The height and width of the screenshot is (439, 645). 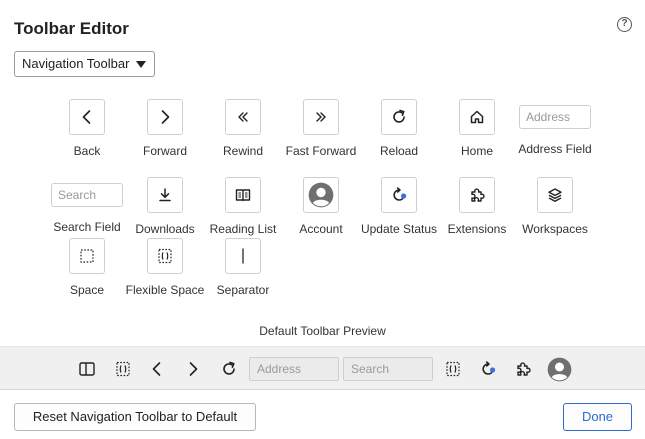 What do you see at coordinates (597, 417) in the screenshot?
I see `done-button: Done` at bounding box center [597, 417].